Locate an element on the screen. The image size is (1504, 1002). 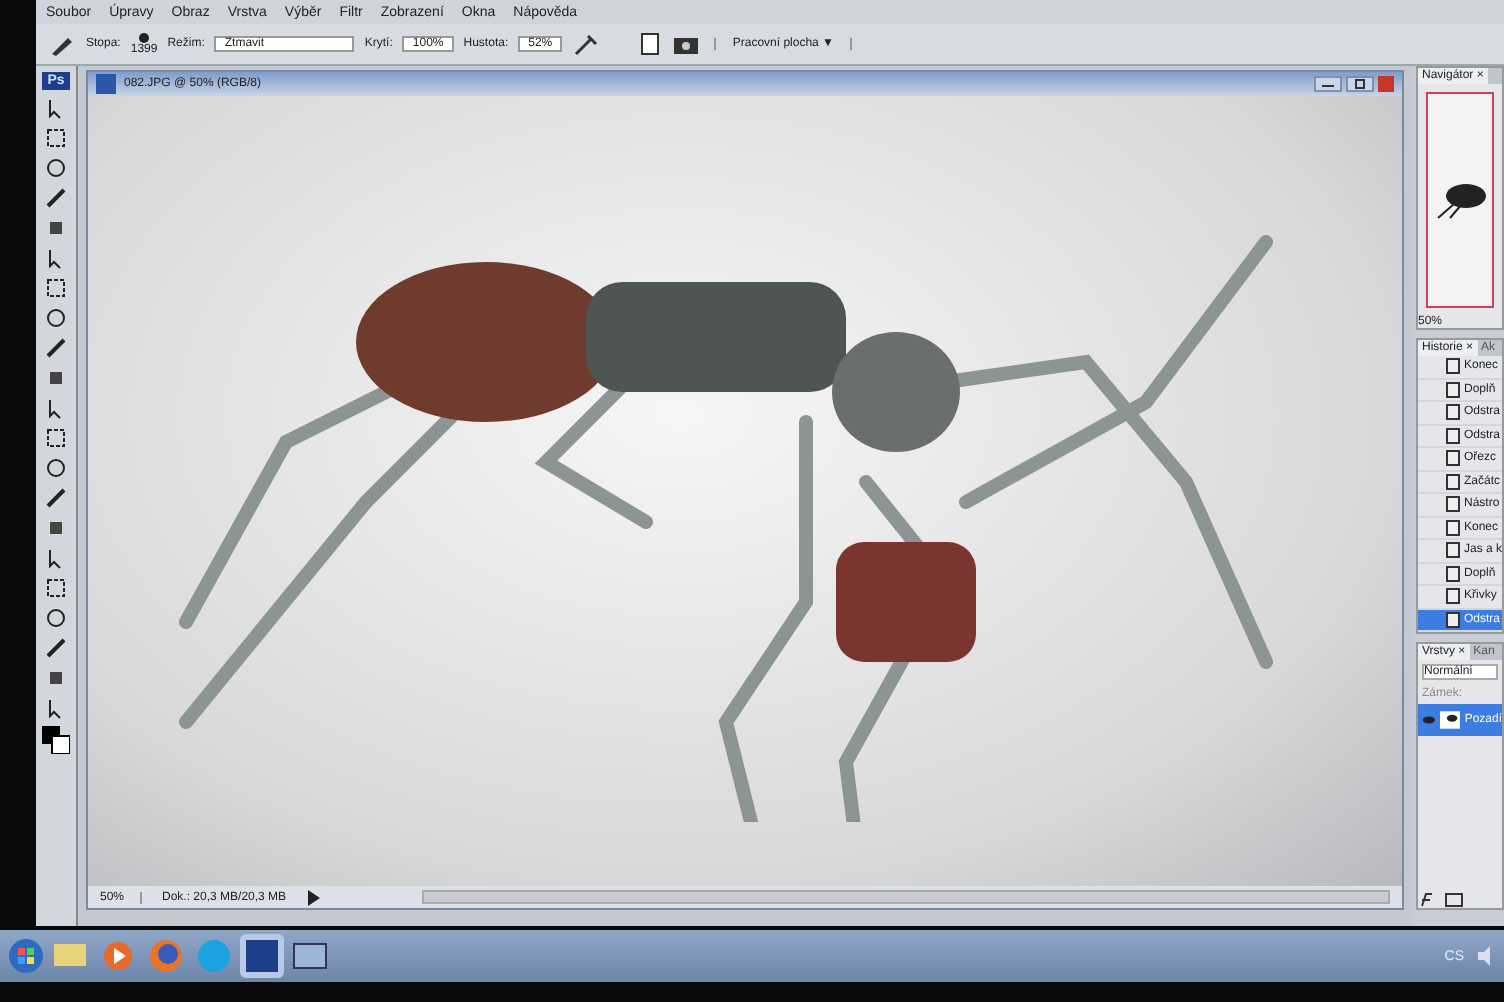
ps-app-icon is located at coordinates (262, 956).